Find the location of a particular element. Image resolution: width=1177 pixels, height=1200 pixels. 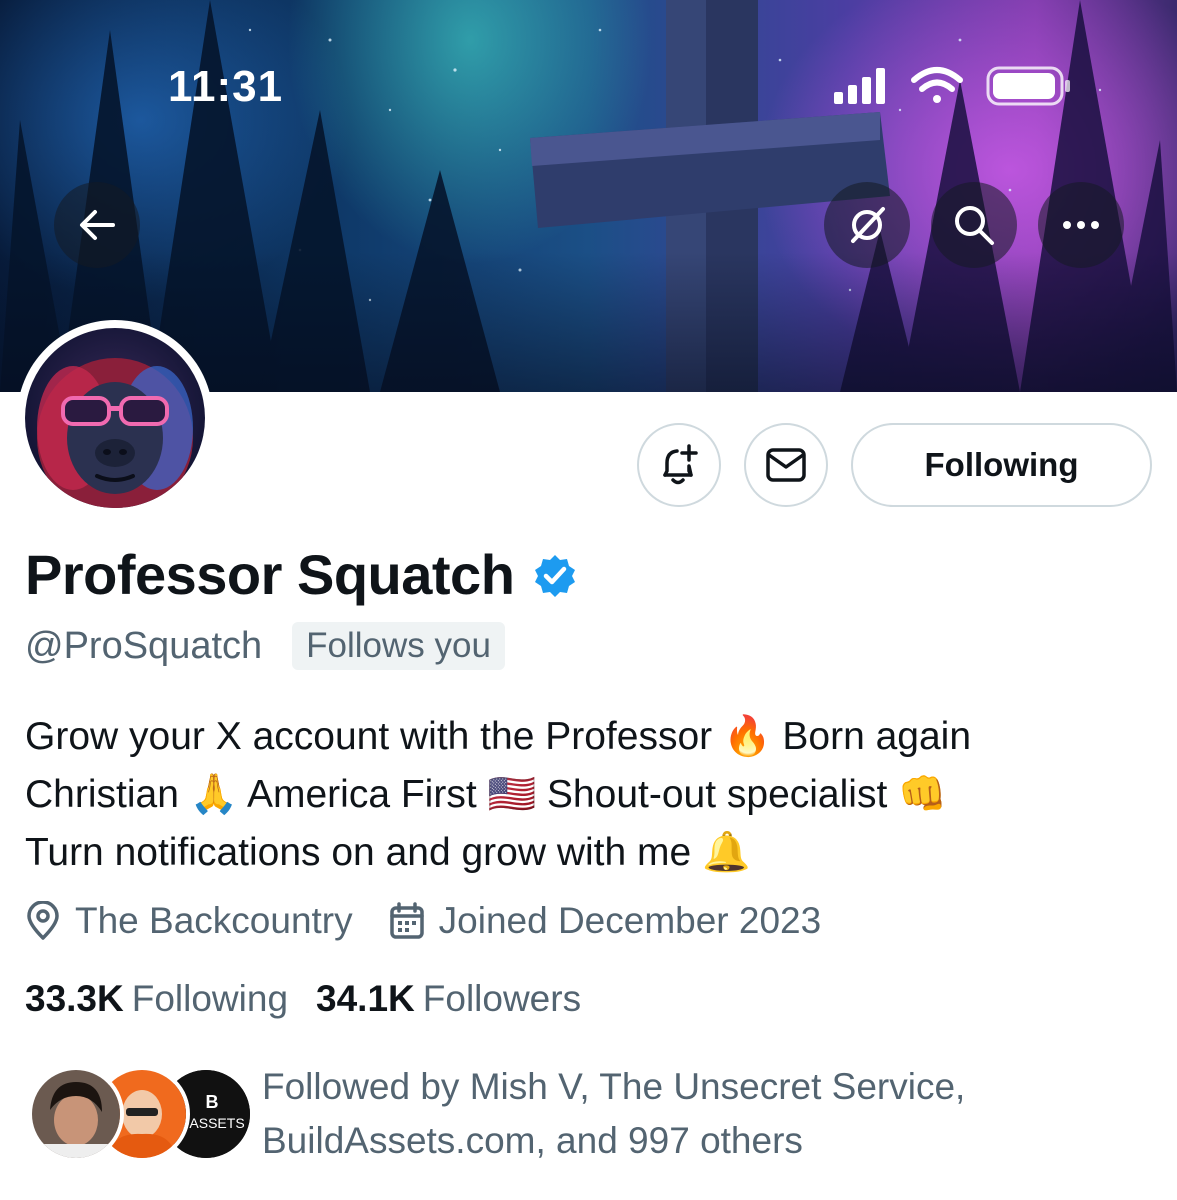

squatch-avatar-image is located at coordinates (115, 418).